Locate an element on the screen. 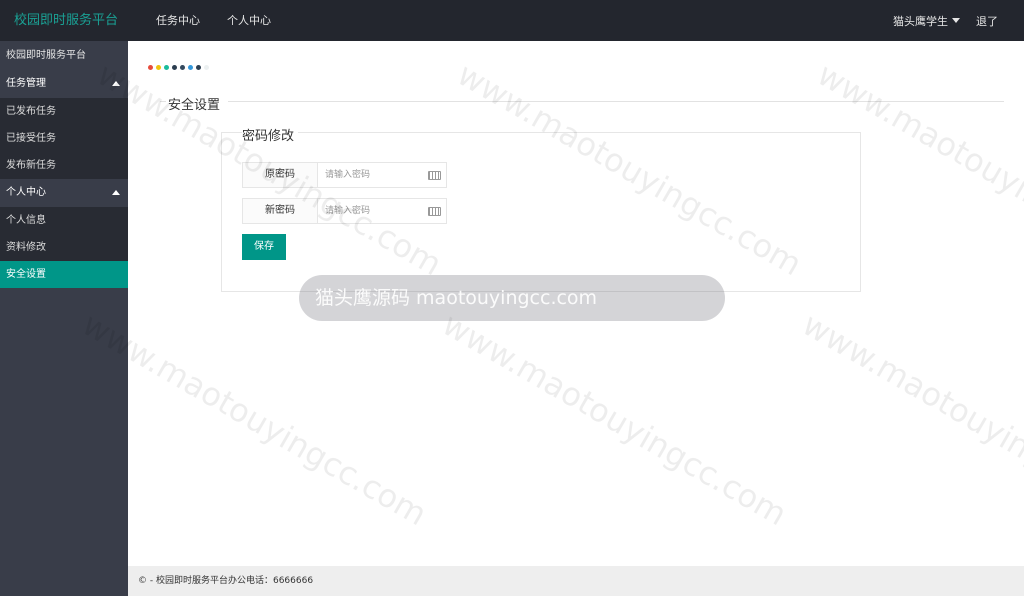  sidebar-group-label: 个人中心 is located at coordinates (26, 192).